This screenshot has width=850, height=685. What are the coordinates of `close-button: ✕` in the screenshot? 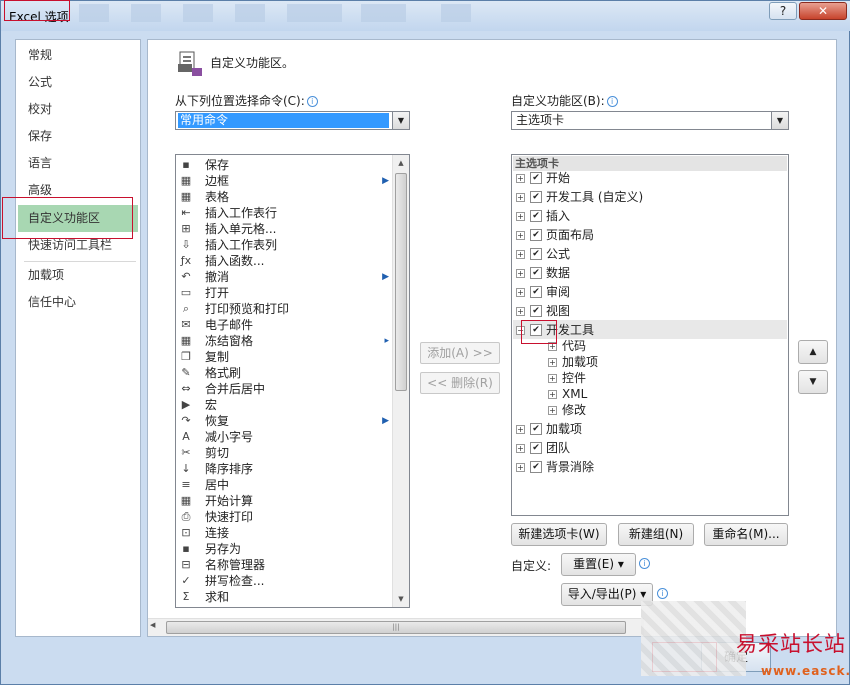 It's located at (823, 11).